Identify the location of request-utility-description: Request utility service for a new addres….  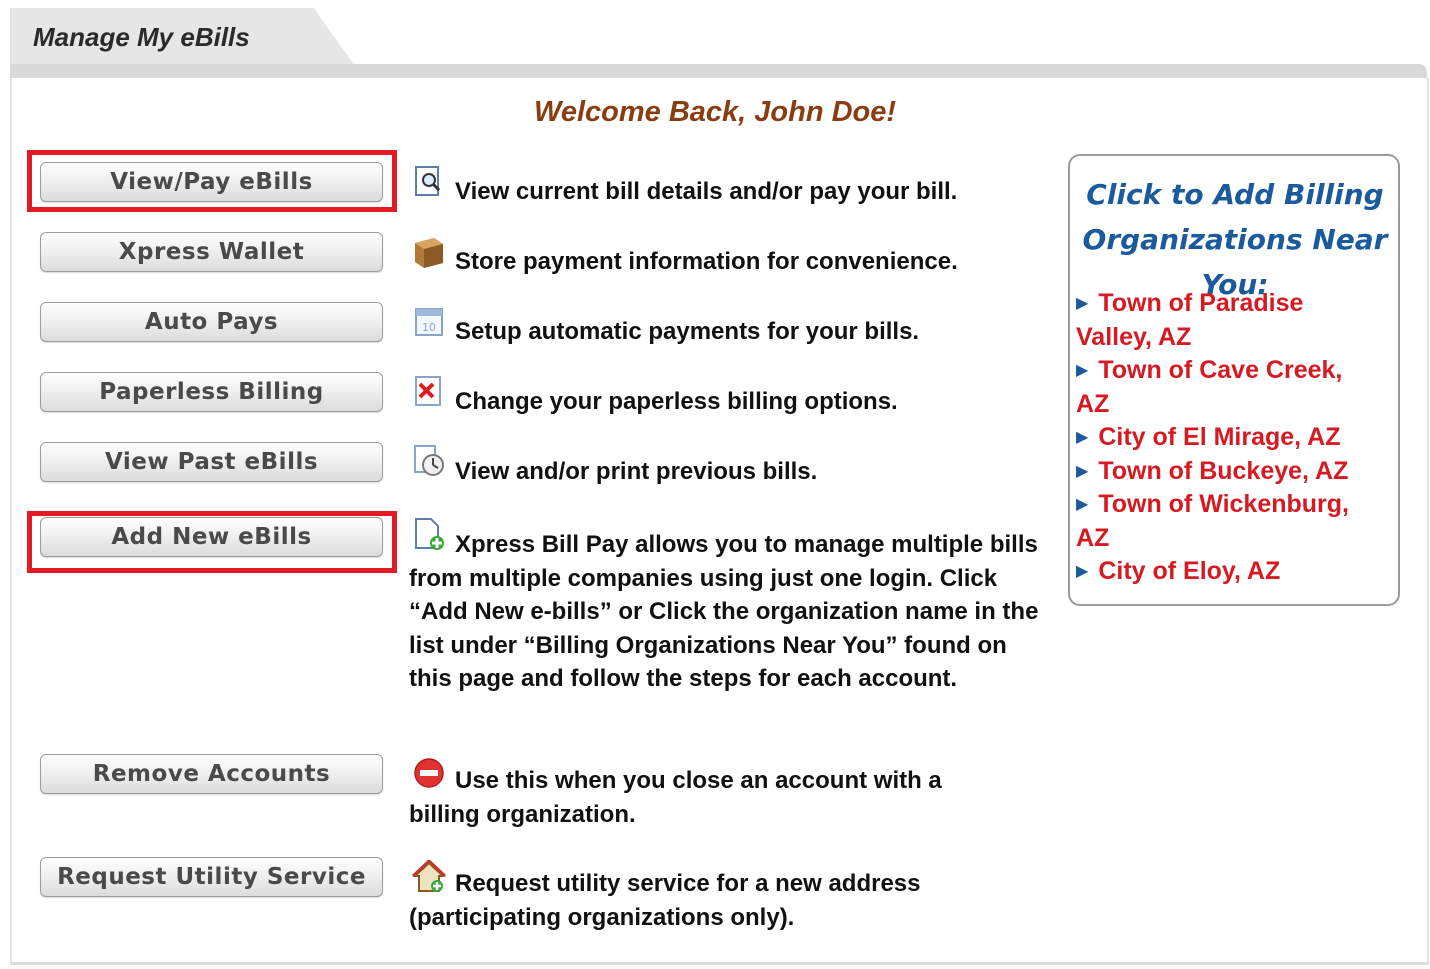
(665, 900).